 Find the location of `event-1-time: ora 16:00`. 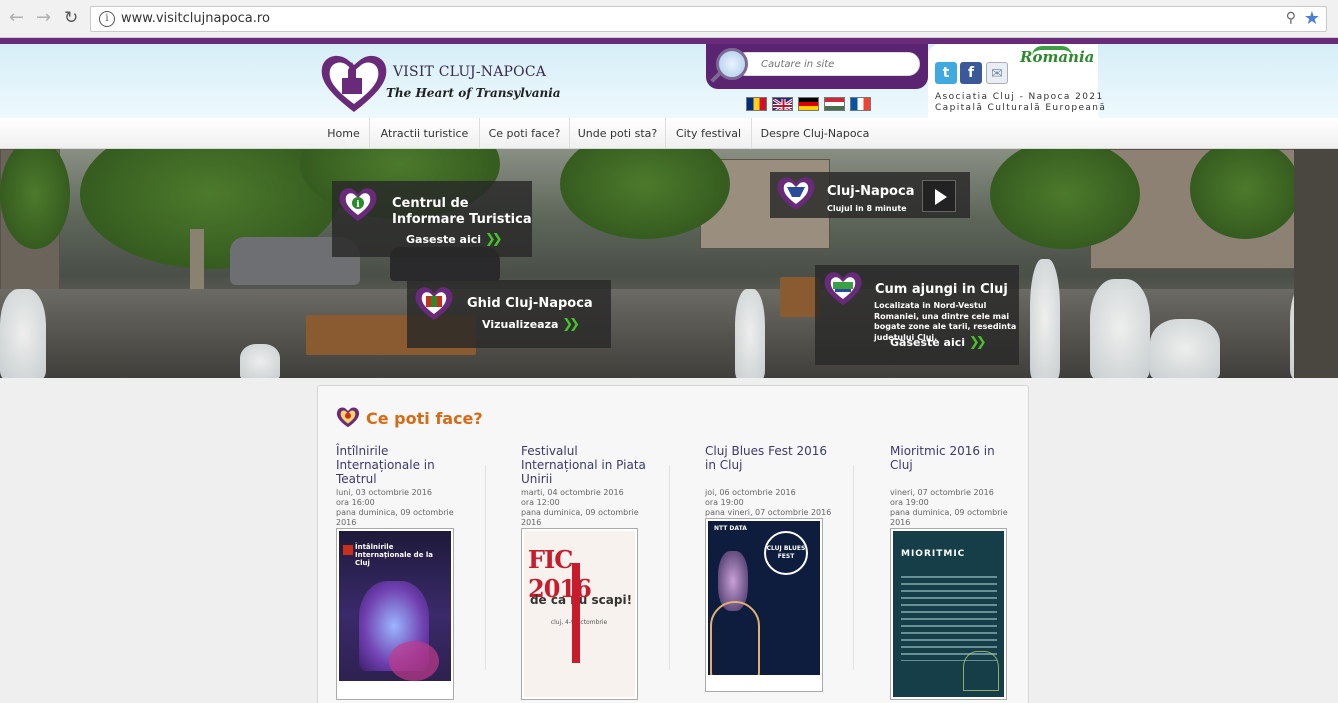

event-1-time: ora 16:00 is located at coordinates (355, 502).